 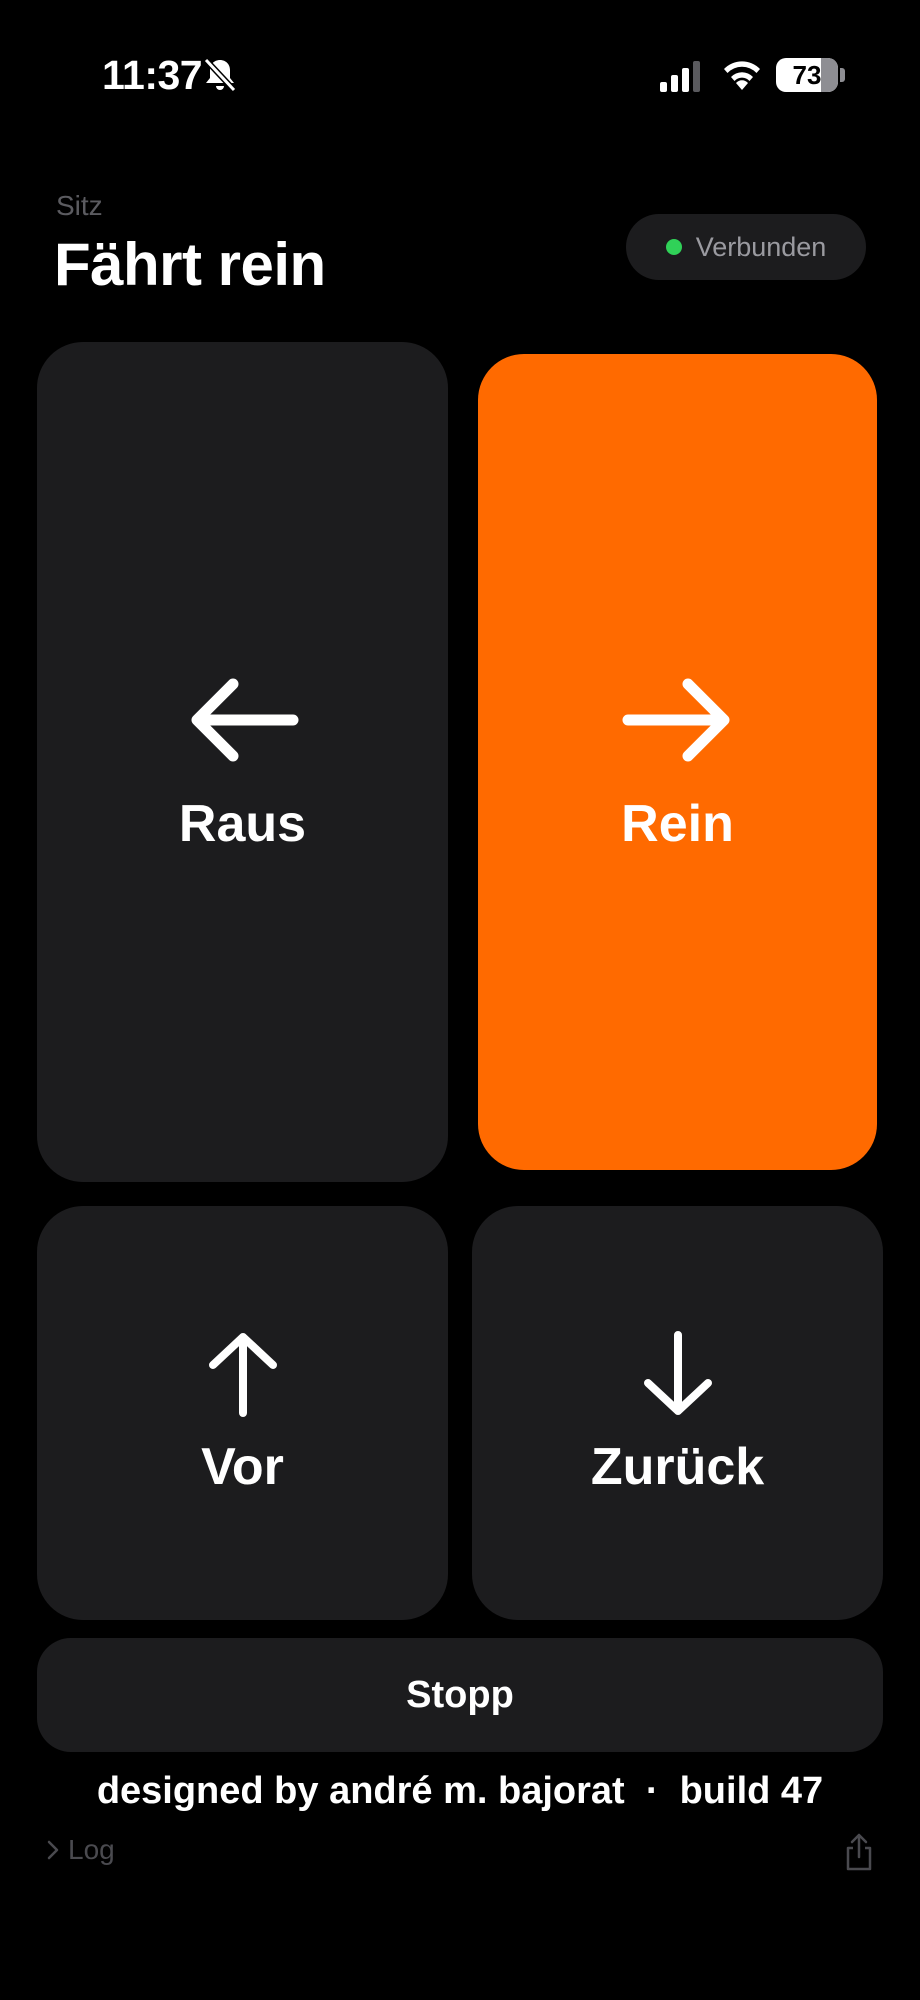 I want to click on share-icon, so click(x=859, y=1852).